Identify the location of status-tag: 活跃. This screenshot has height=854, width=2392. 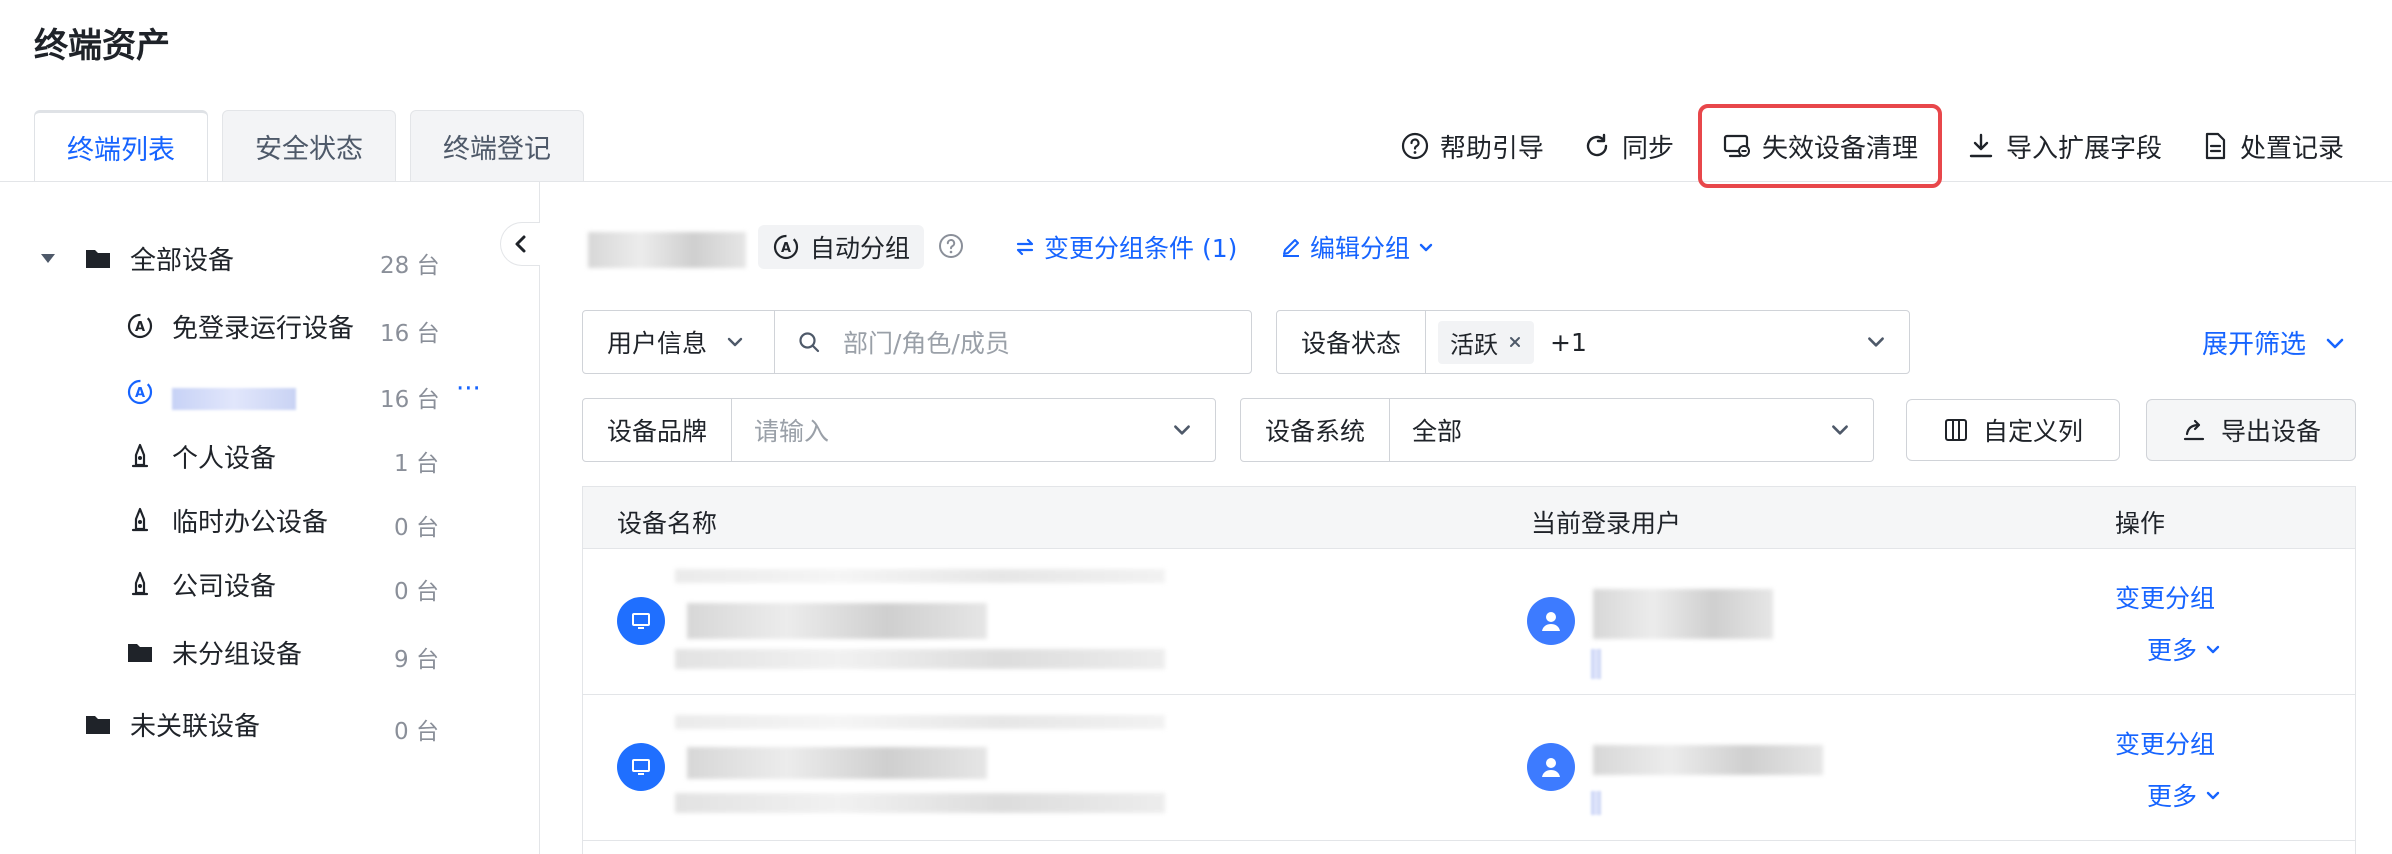
(1486, 342).